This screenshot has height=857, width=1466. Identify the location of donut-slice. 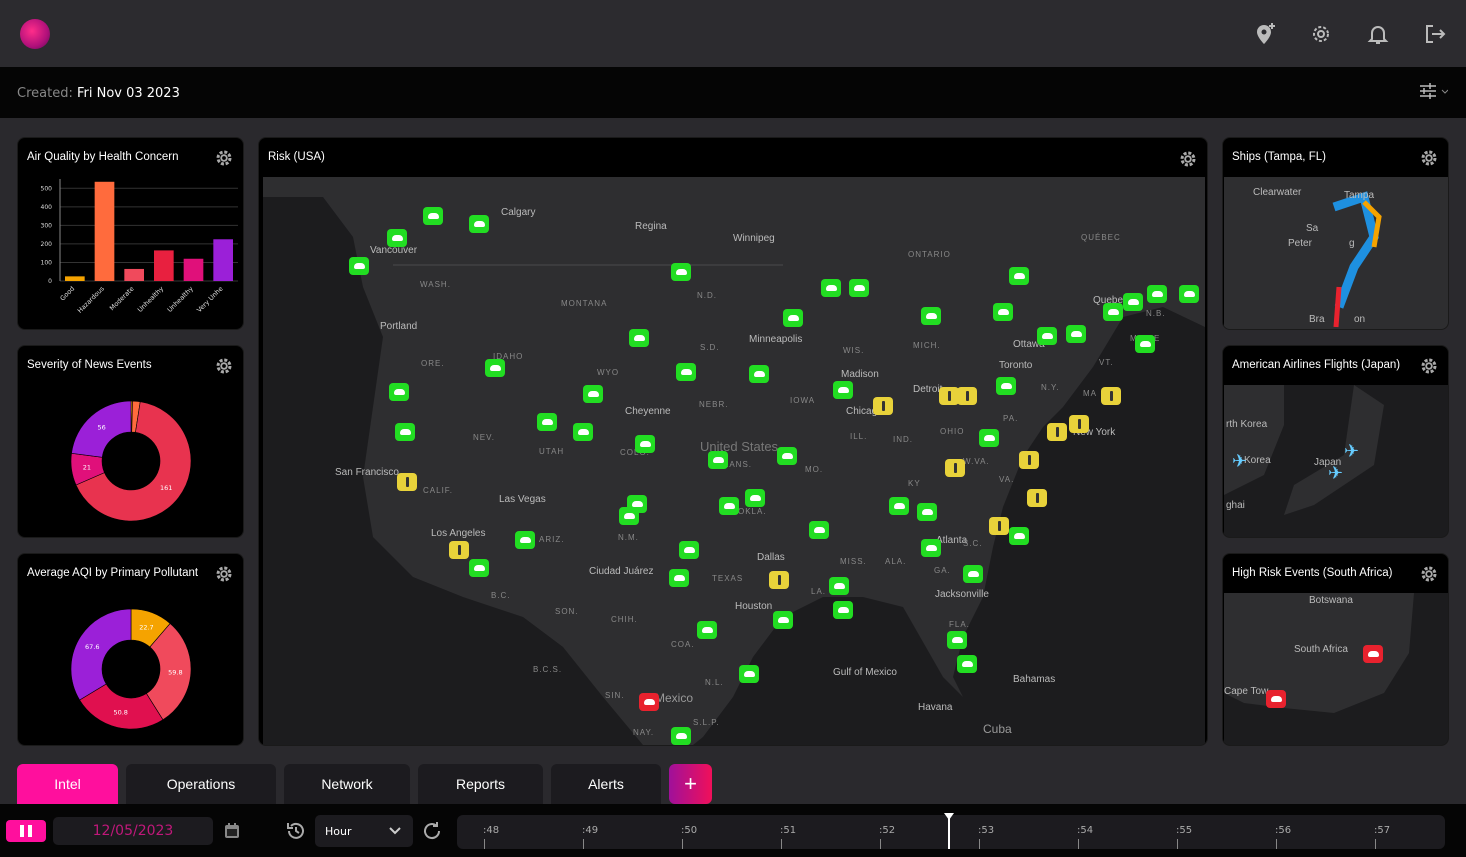
(101, 654).